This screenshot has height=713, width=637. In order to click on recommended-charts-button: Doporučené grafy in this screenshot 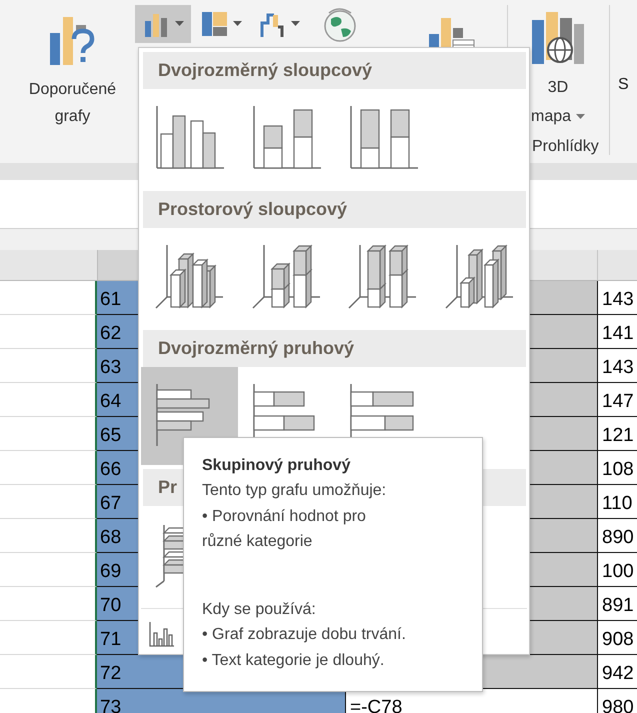, I will do `click(72, 65)`.